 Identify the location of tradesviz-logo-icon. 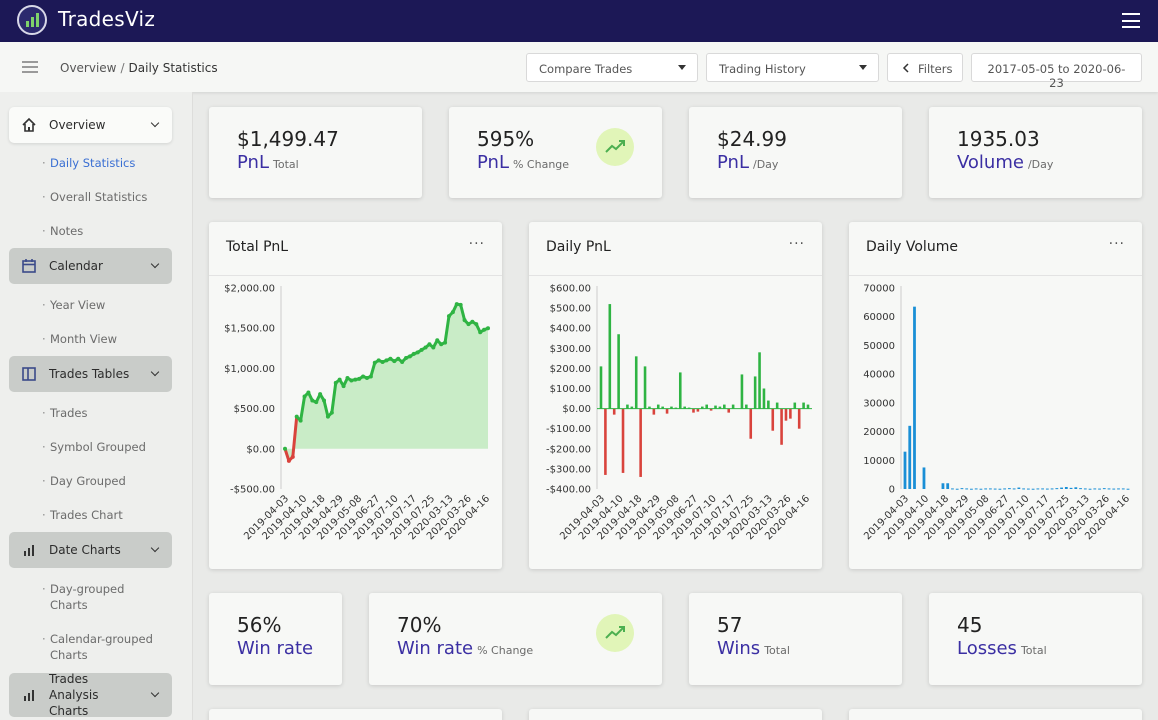
(32, 20).